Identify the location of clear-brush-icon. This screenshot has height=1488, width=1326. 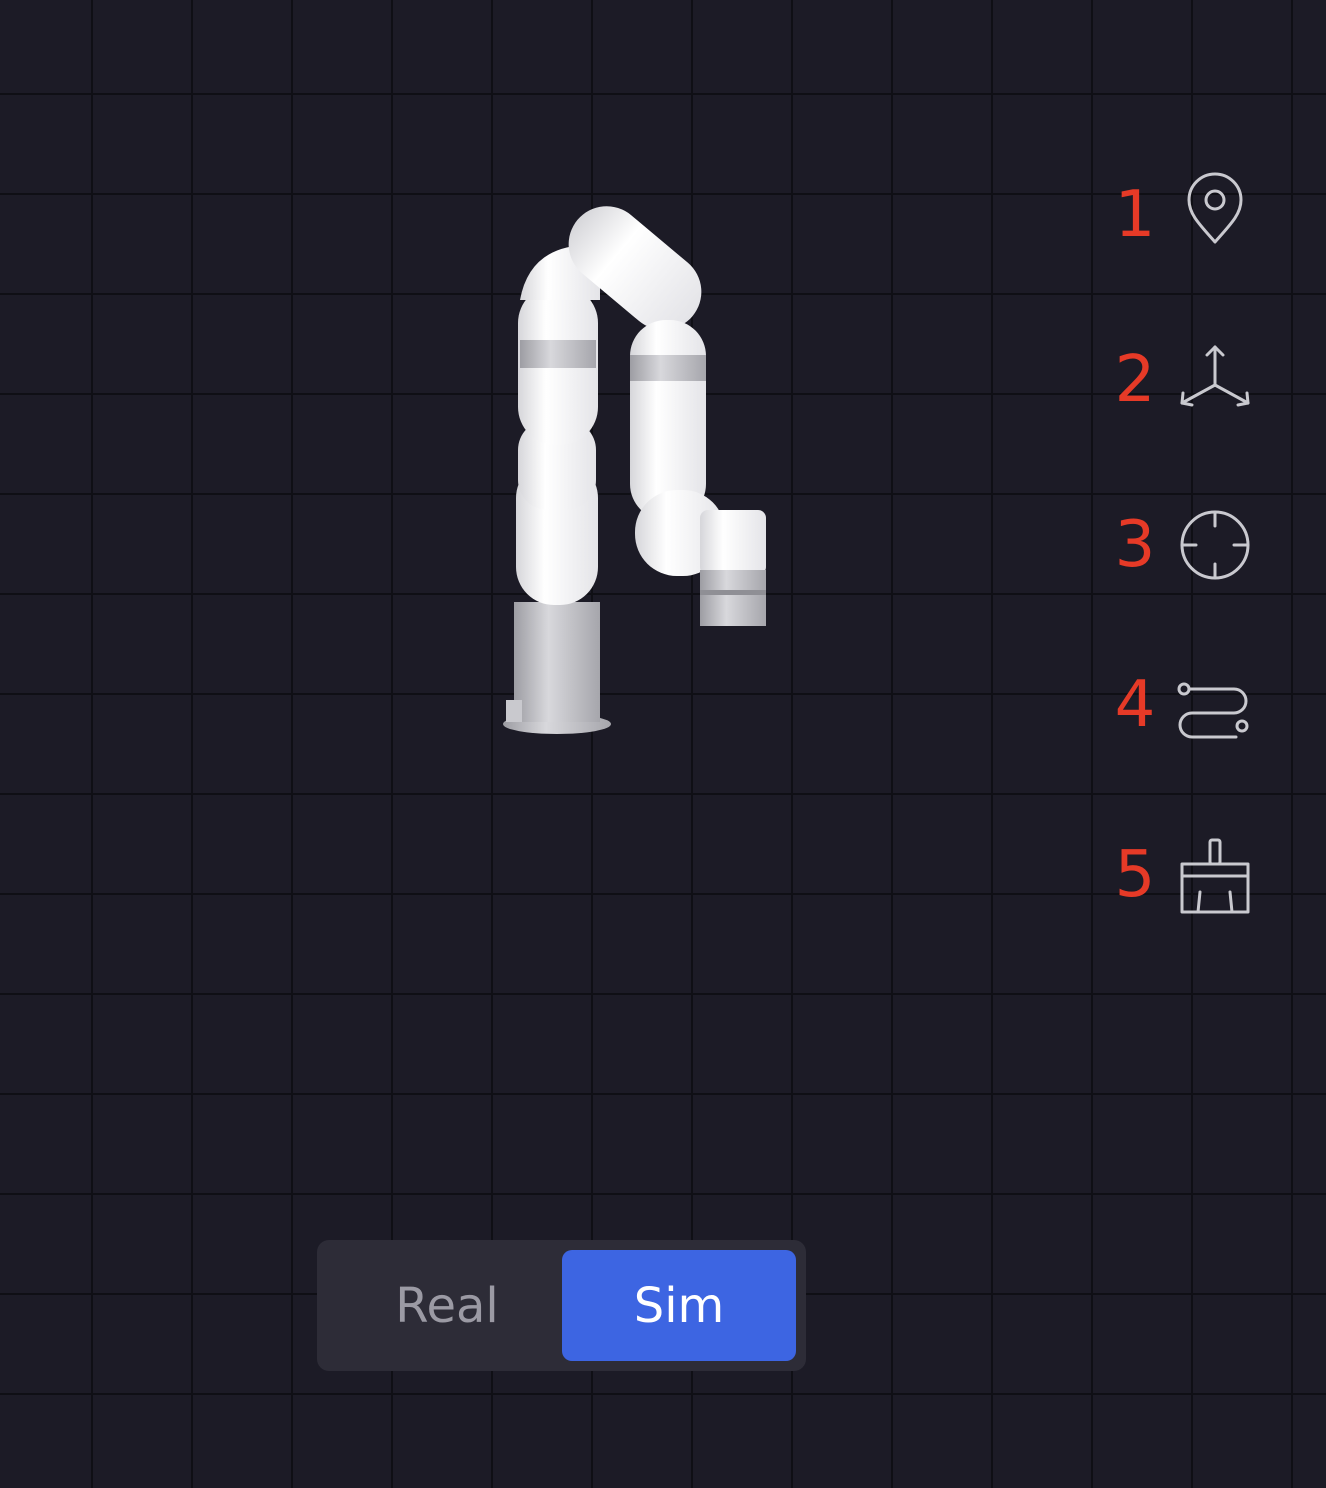
(1215, 875).